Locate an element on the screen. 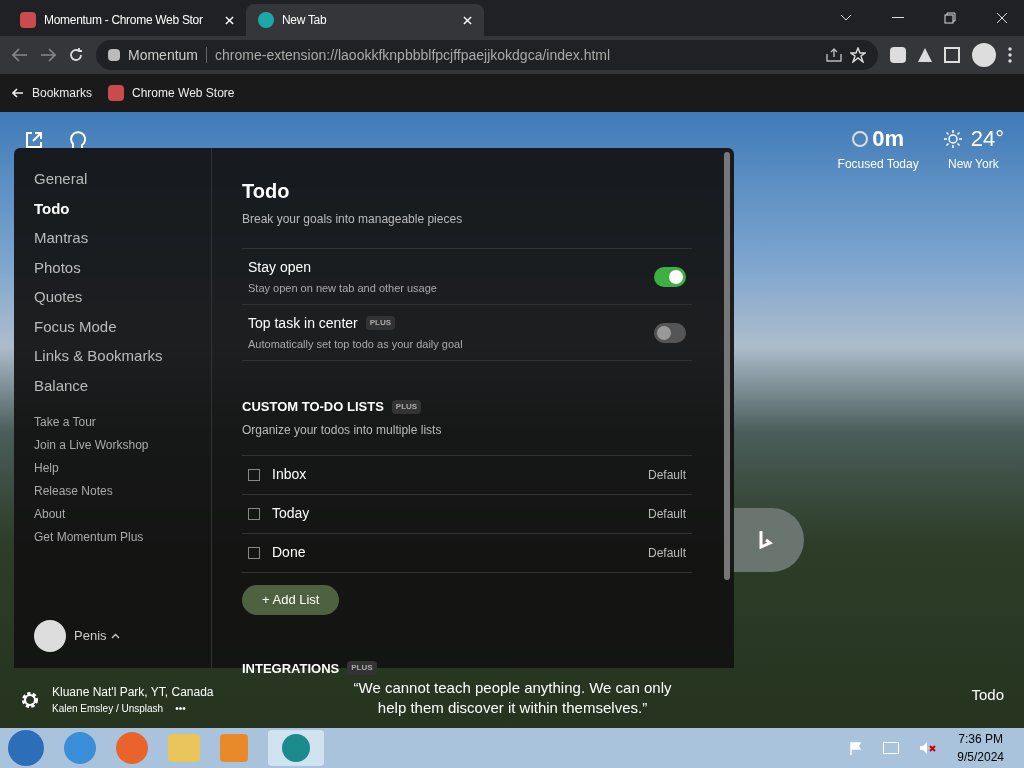 This screenshot has height=768, width=1024. taskbar-app-button is located at coordinates (296, 748).